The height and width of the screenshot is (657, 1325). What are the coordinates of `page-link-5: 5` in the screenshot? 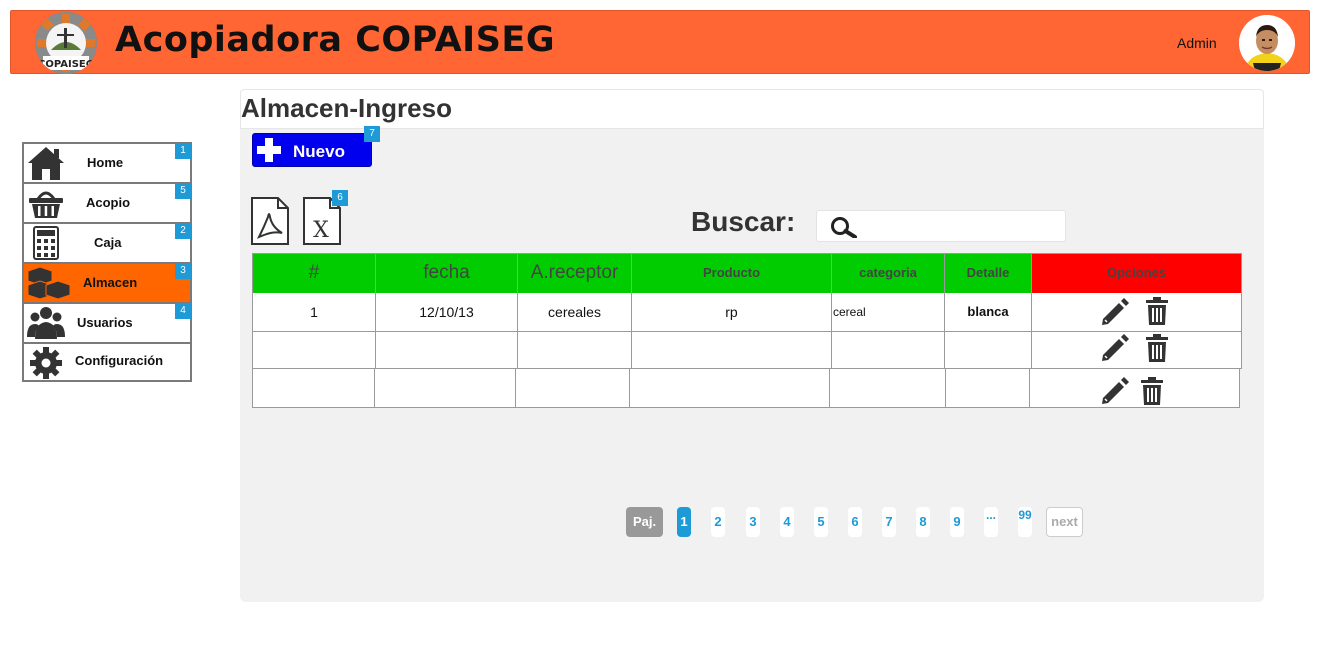 It's located at (821, 522).